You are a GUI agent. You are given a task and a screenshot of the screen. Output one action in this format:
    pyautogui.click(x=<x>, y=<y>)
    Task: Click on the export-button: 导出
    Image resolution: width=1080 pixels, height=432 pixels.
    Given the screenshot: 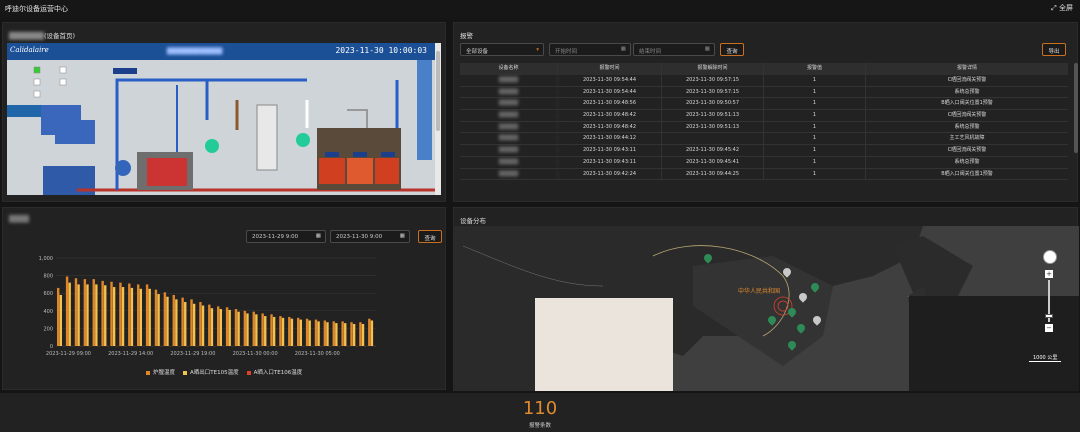 What is the action you would take?
    pyautogui.click(x=1054, y=49)
    